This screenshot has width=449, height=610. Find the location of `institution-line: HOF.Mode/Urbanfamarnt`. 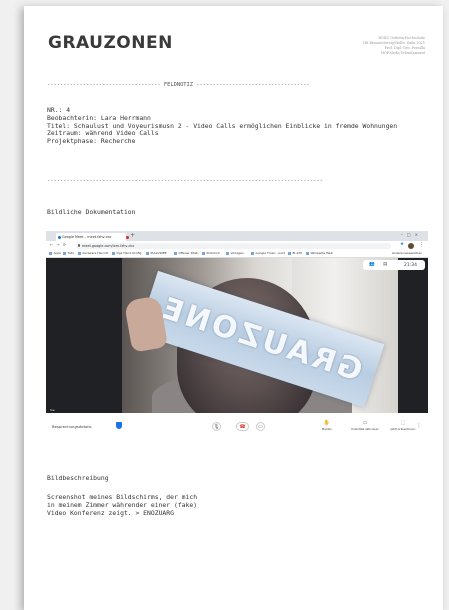

institution-line: HOF.Mode/Urbanfamarnt is located at coordinates (402, 53).